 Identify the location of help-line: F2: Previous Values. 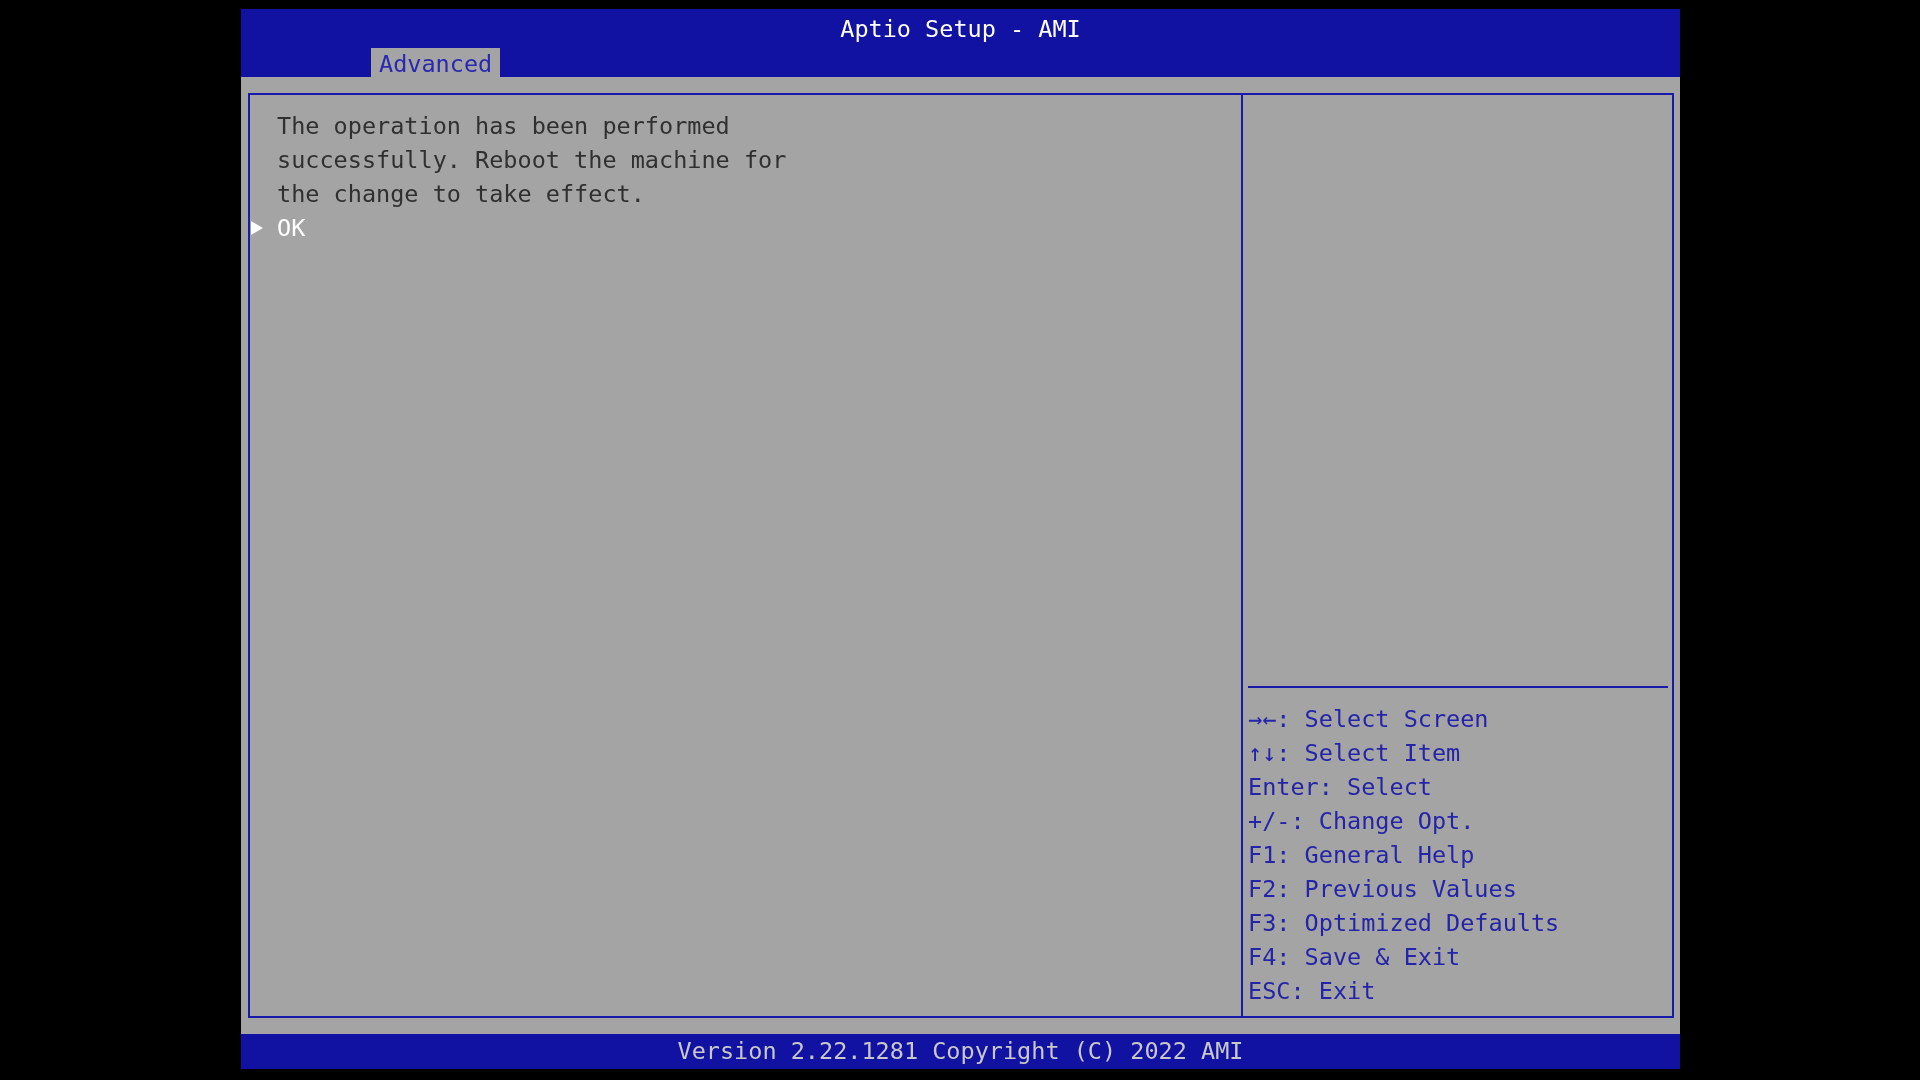
(1383, 889).